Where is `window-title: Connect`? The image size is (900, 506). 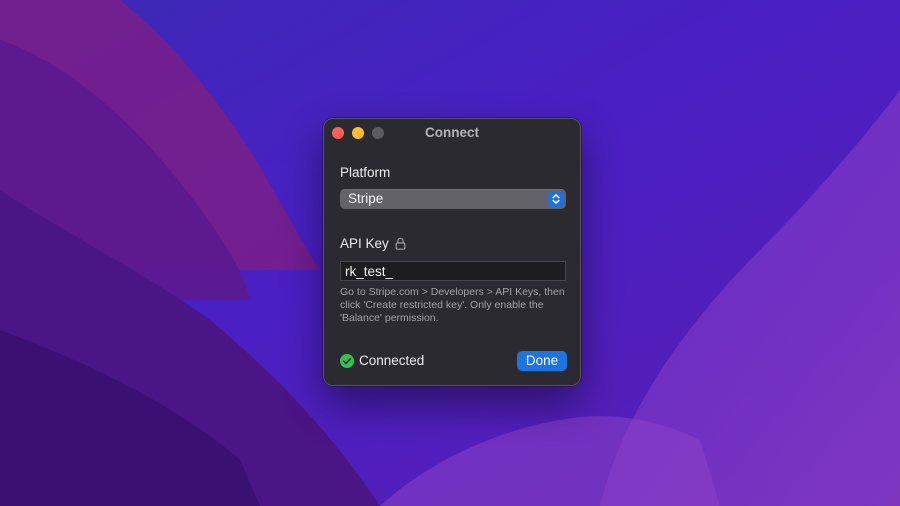
window-title: Connect is located at coordinates (452, 132).